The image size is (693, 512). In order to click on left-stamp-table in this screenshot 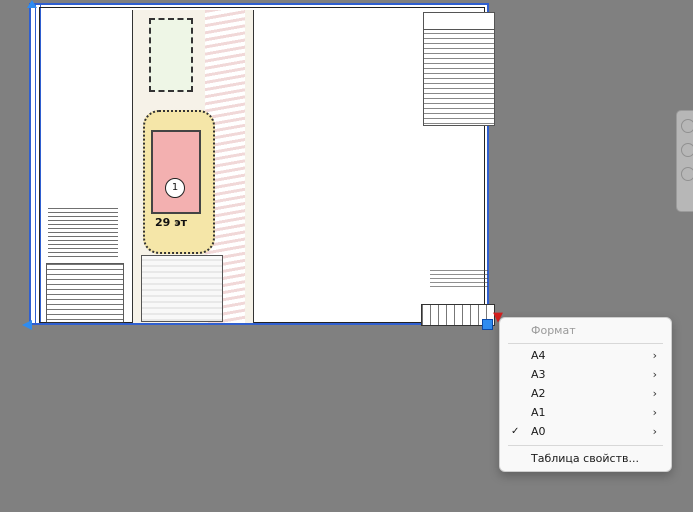, I will do `click(85, 293)`.